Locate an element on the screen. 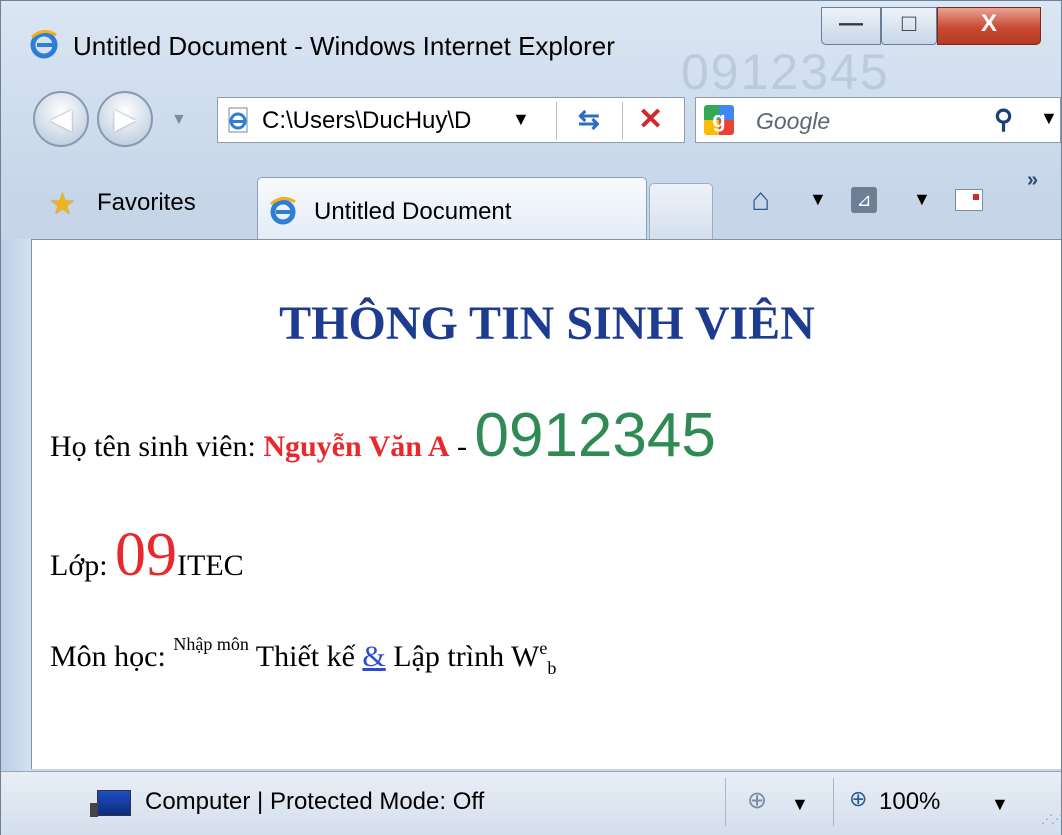 The height and width of the screenshot is (835, 1062). protected-mode-dropdown-icon: ▼ is located at coordinates (800, 804).